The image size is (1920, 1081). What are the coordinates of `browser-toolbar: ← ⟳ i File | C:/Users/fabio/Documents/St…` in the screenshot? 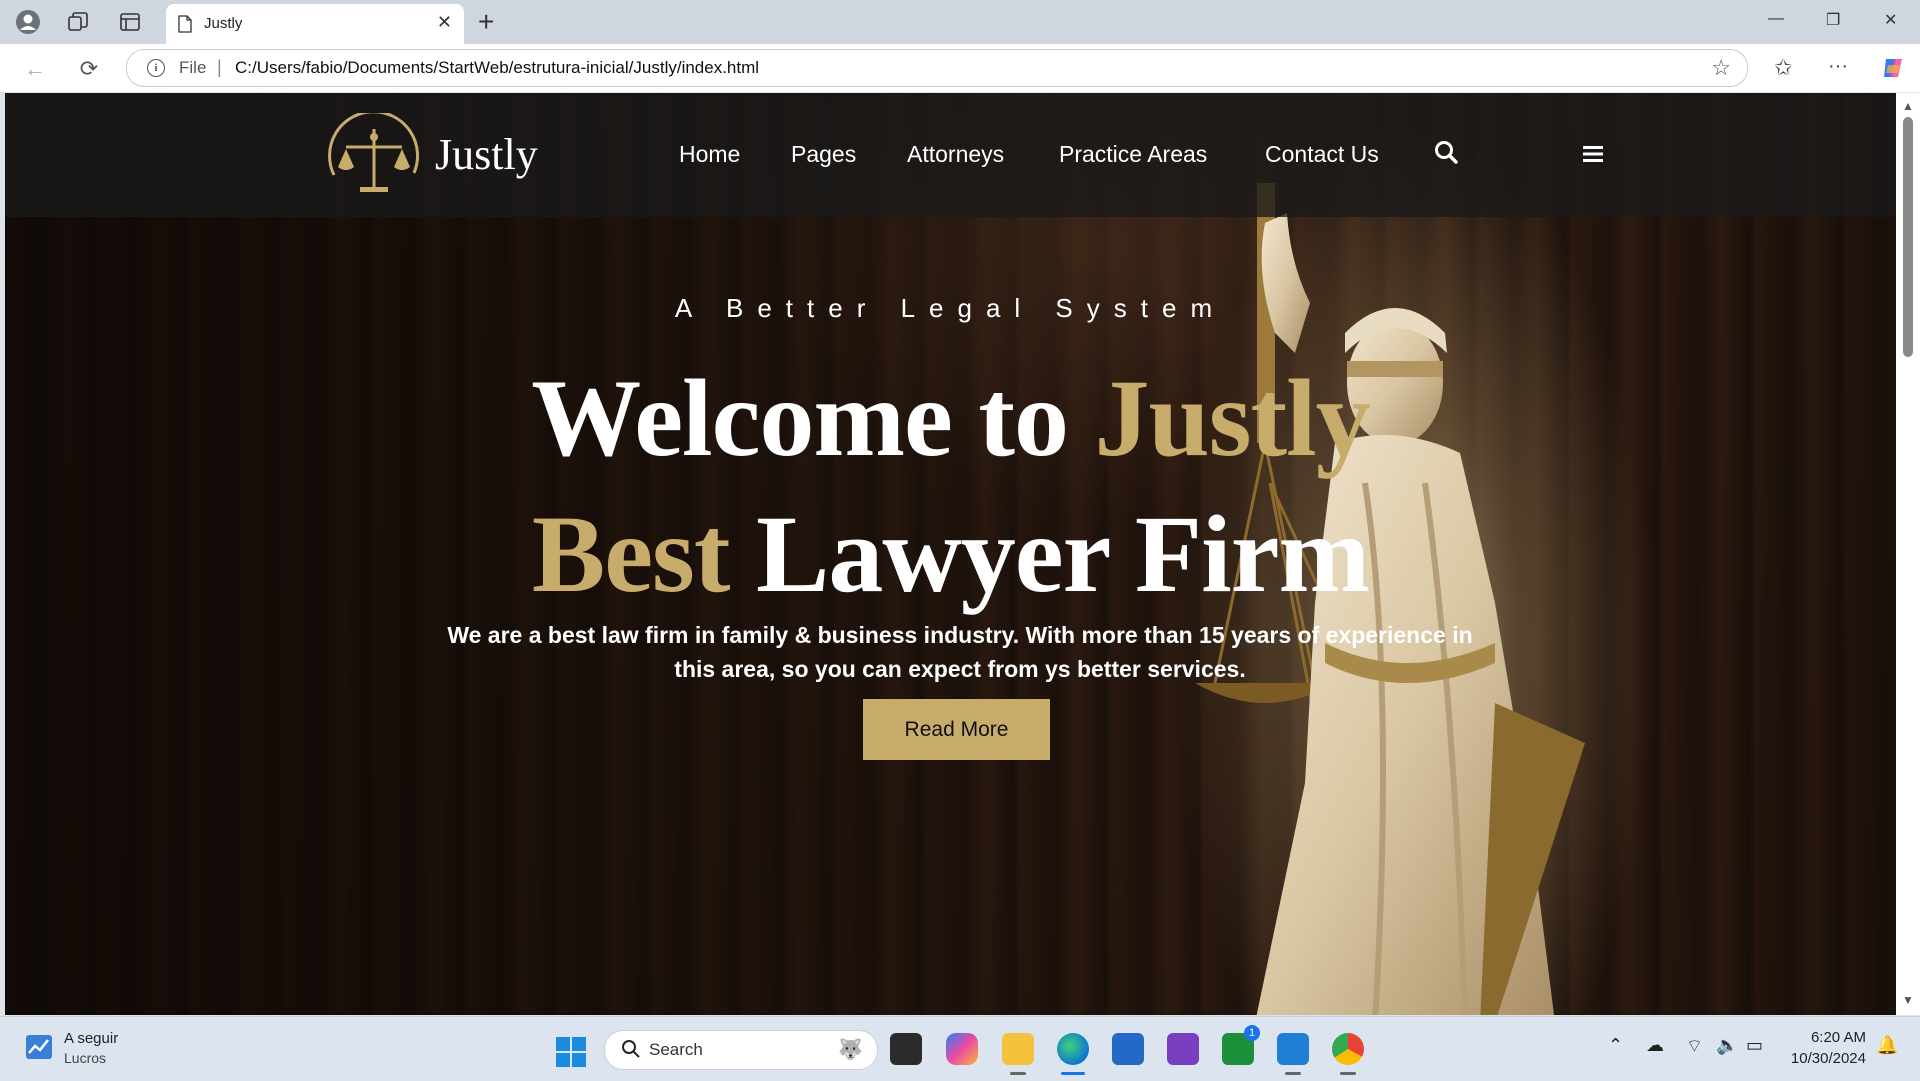 It's located at (960, 68).